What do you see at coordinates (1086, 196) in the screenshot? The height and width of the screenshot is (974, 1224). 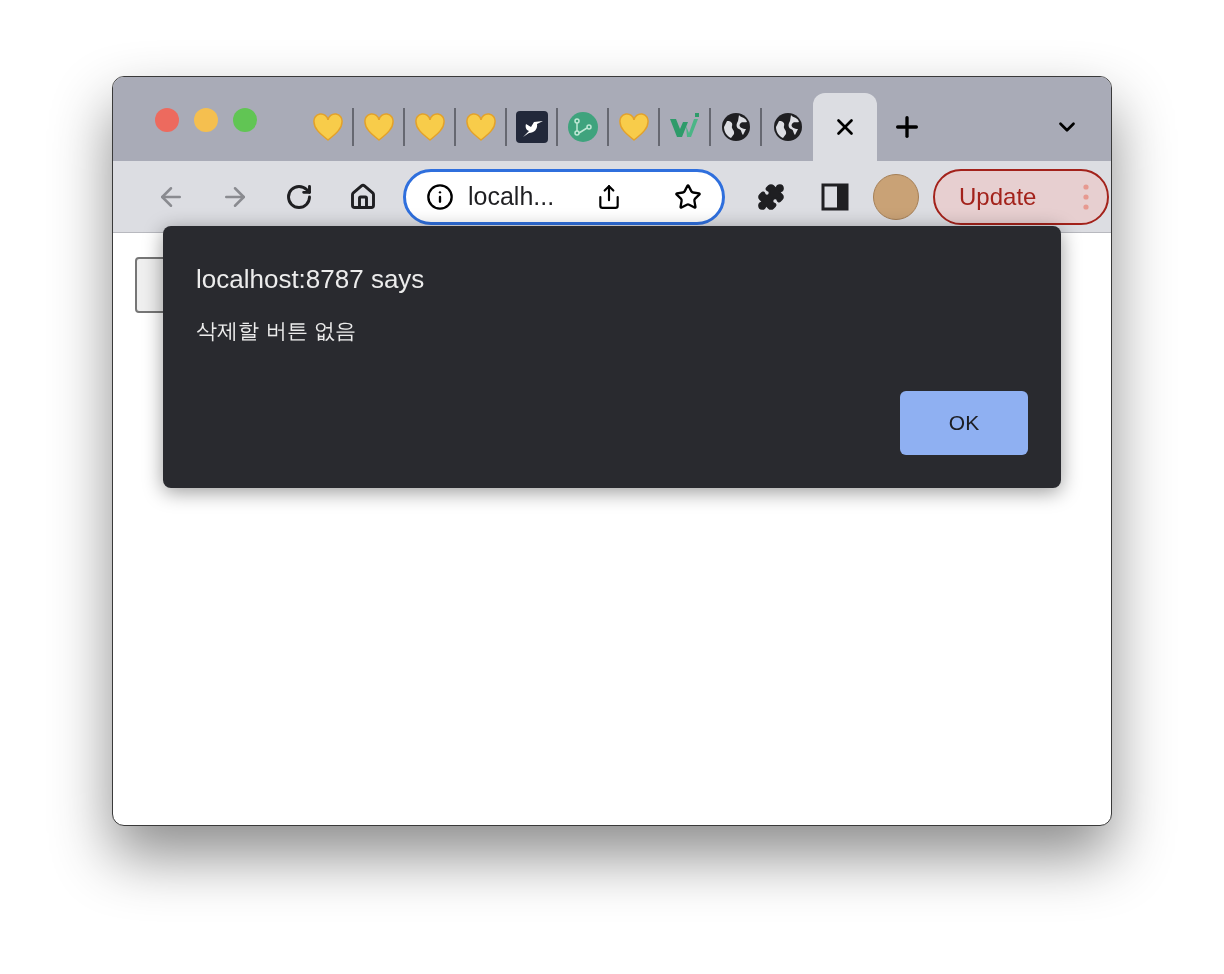 I see `more-vert-icon` at bounding box center [1086, 196].